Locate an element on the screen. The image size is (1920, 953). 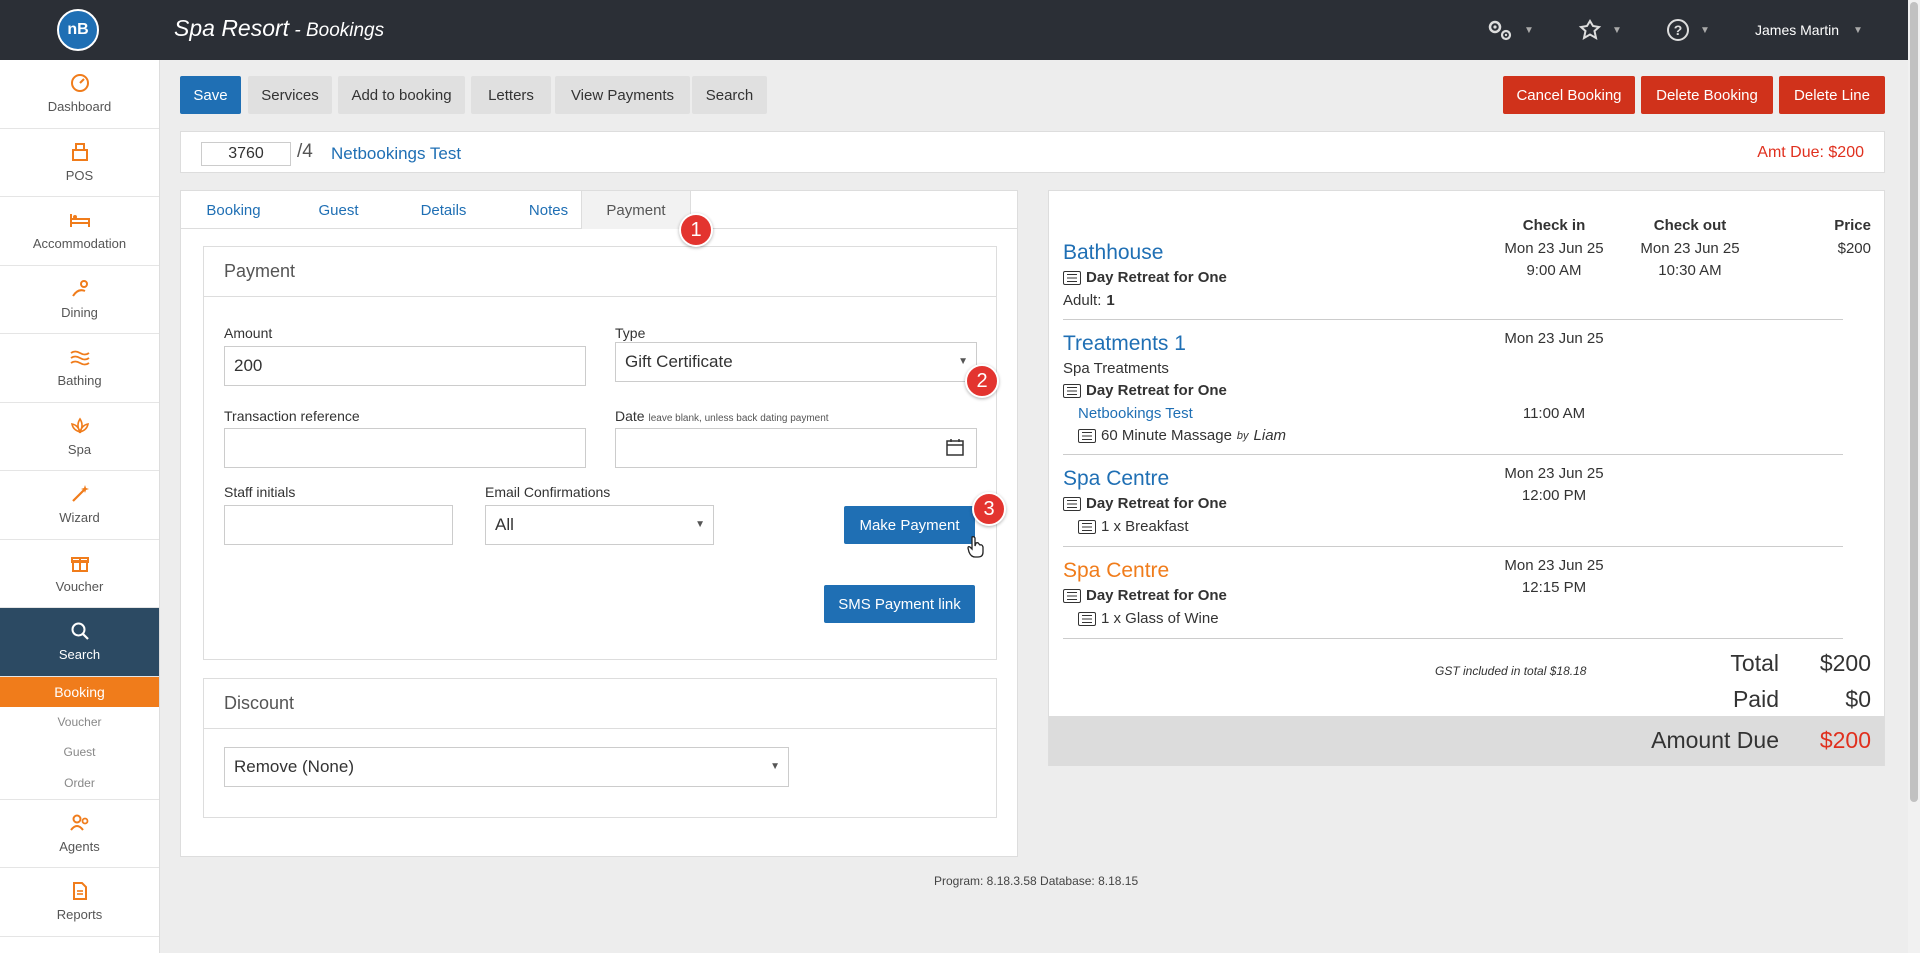
guest-name-link: Netbookings Test is located at coordinates (396, 154).